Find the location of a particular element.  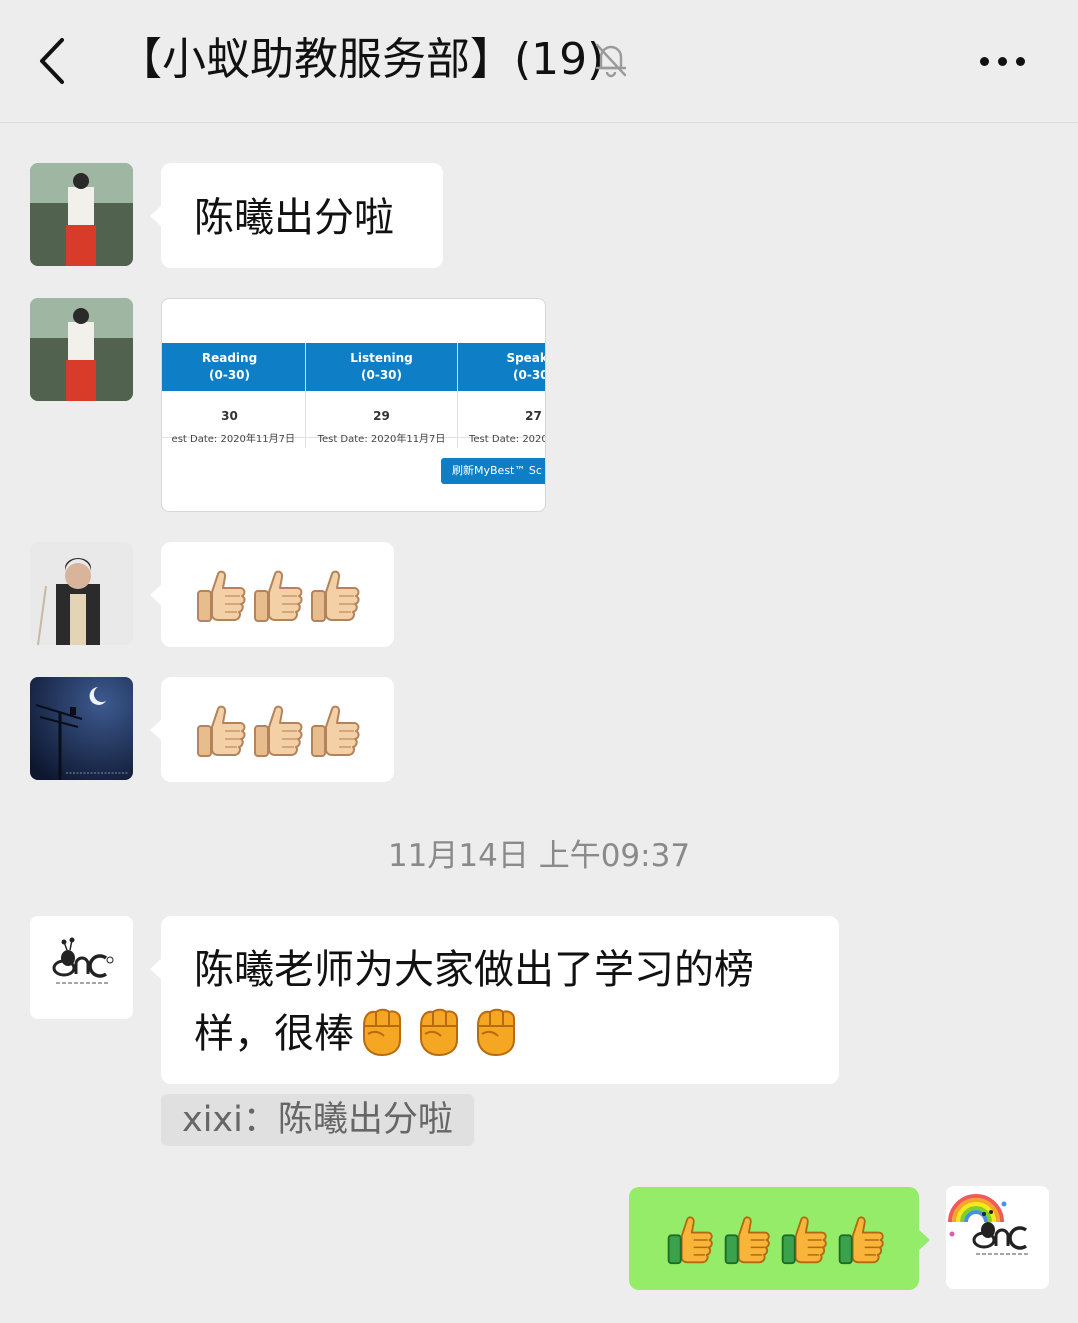

message-text: 陈曦老师为大家做出了学习的榜 is located at coordinates (474, 970).